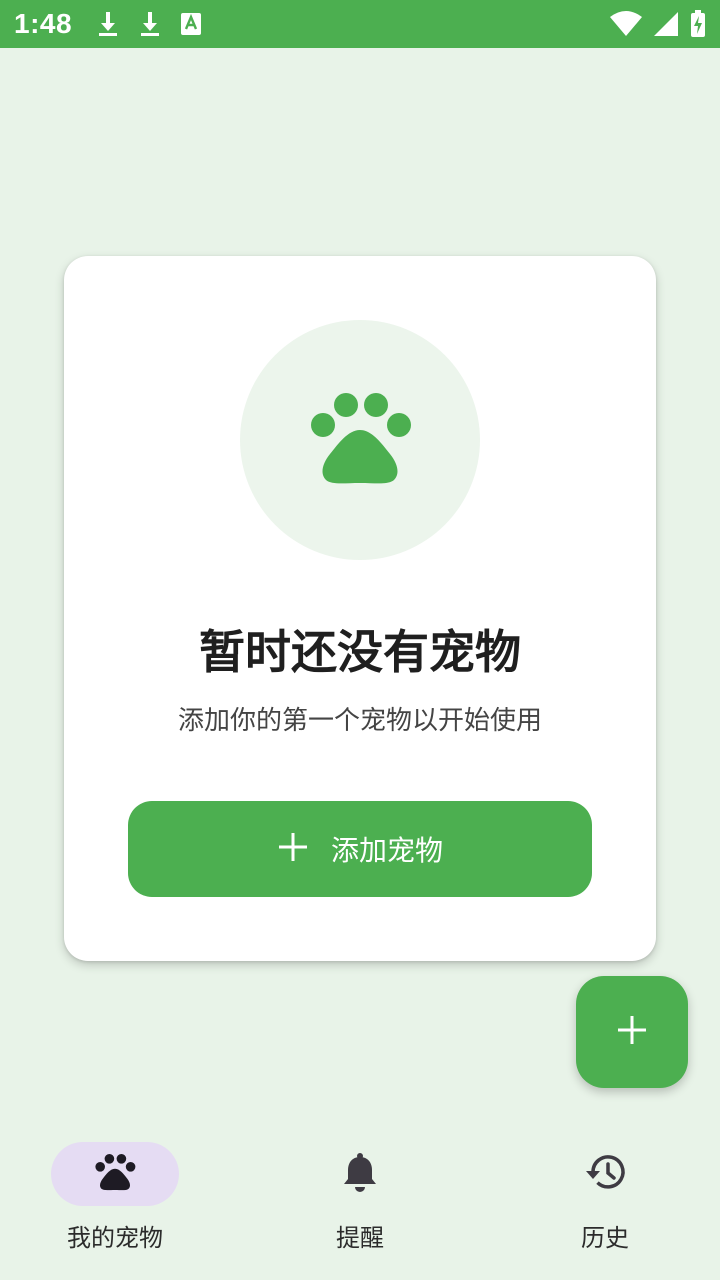  Describe the element at coordinates (626, 24) in the screenshot. I see `wifi-icon` at that location.